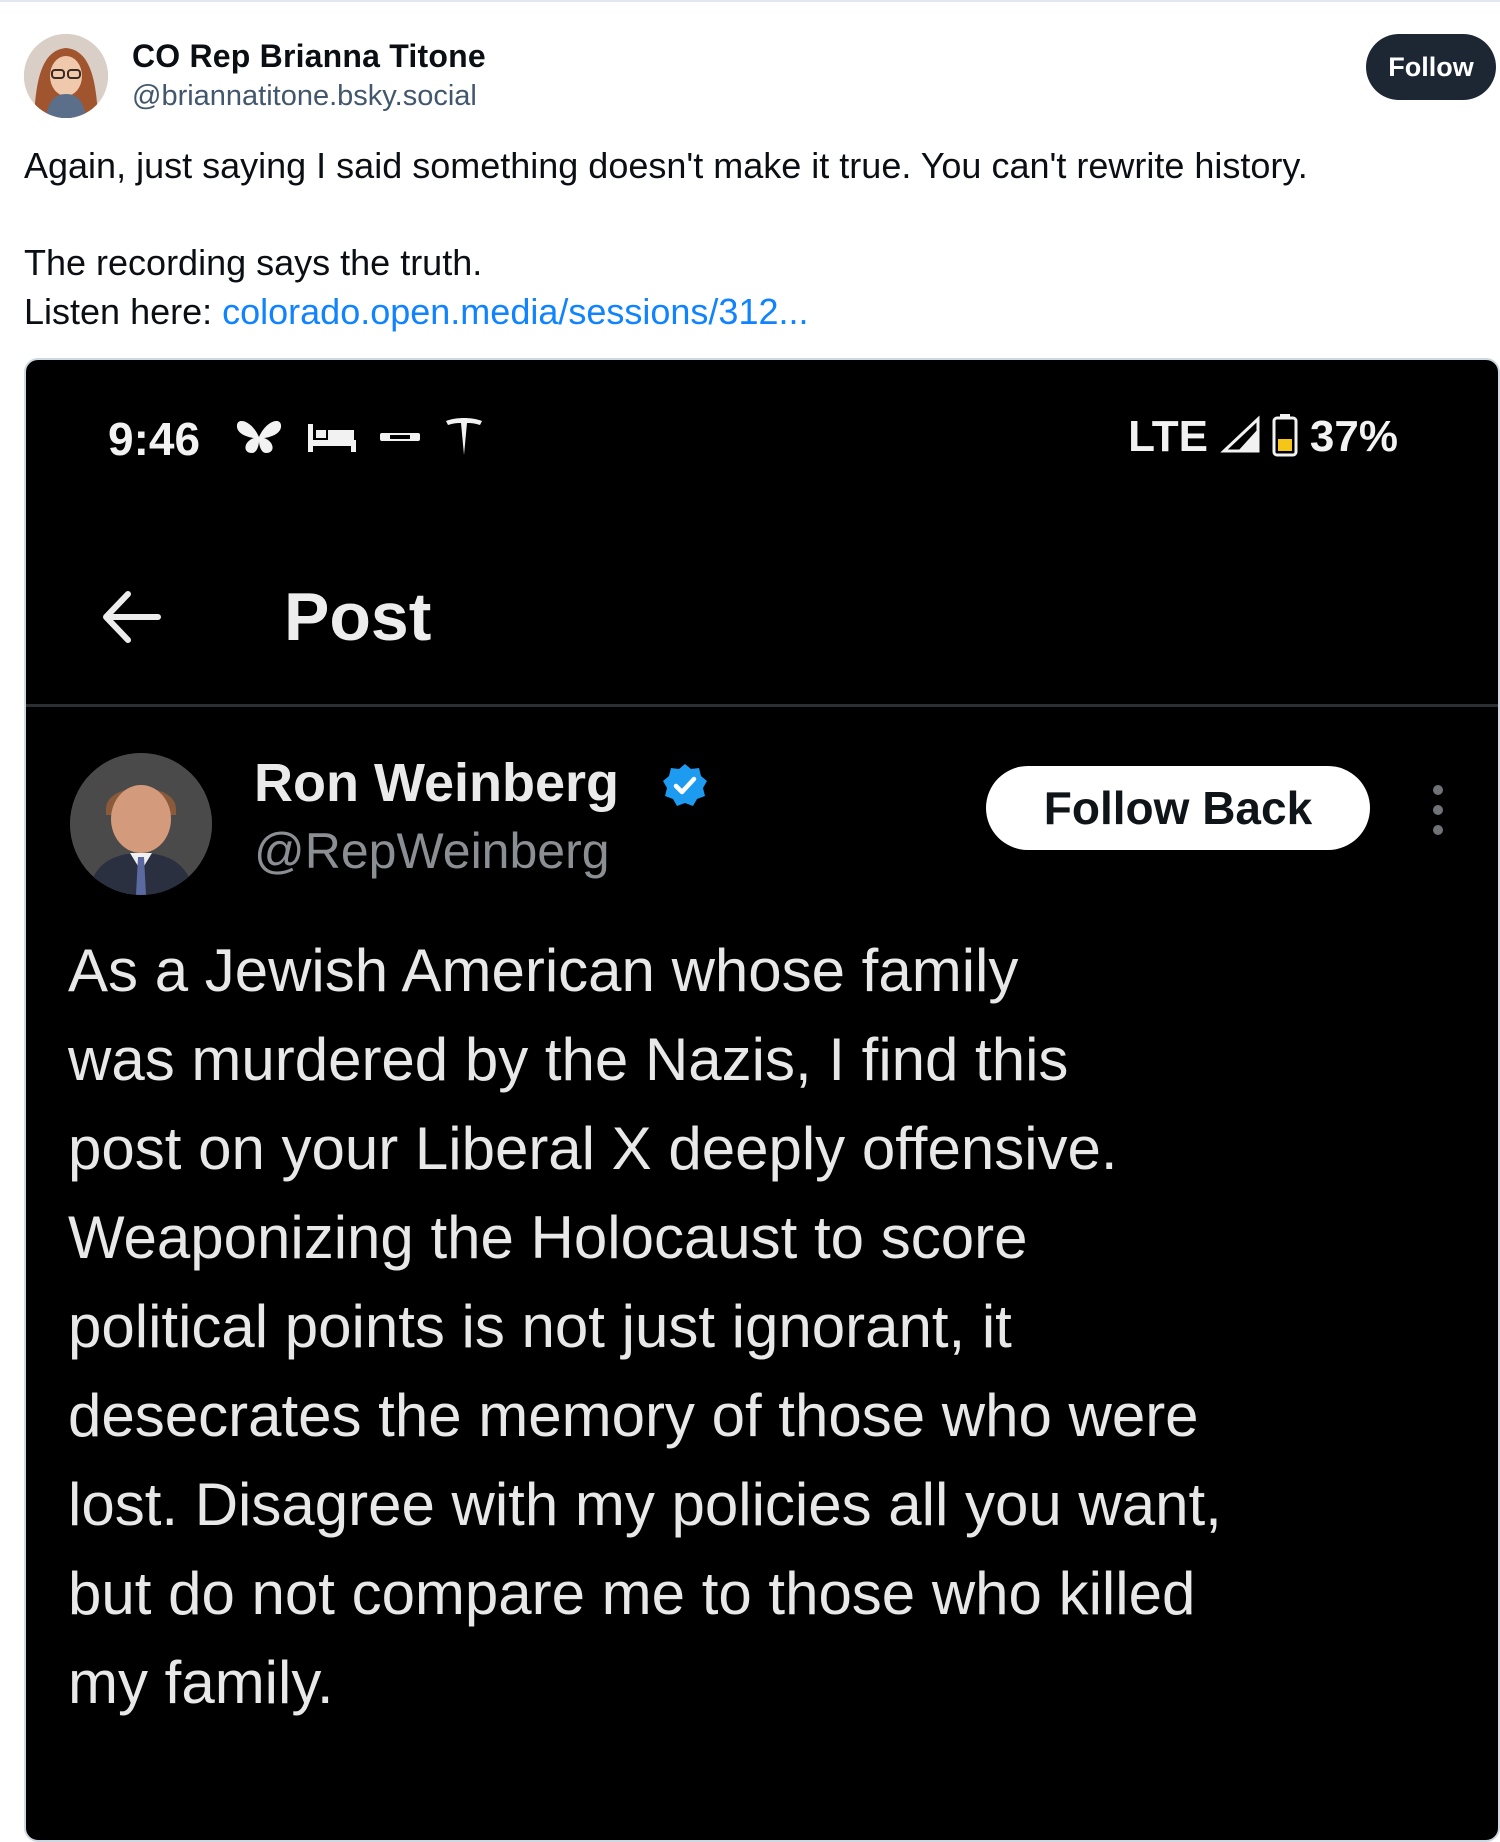  What do you see at coordinates (1438, 810) in the screenshot?
I see `more-options-icon` at bounding box center [1438, 810].